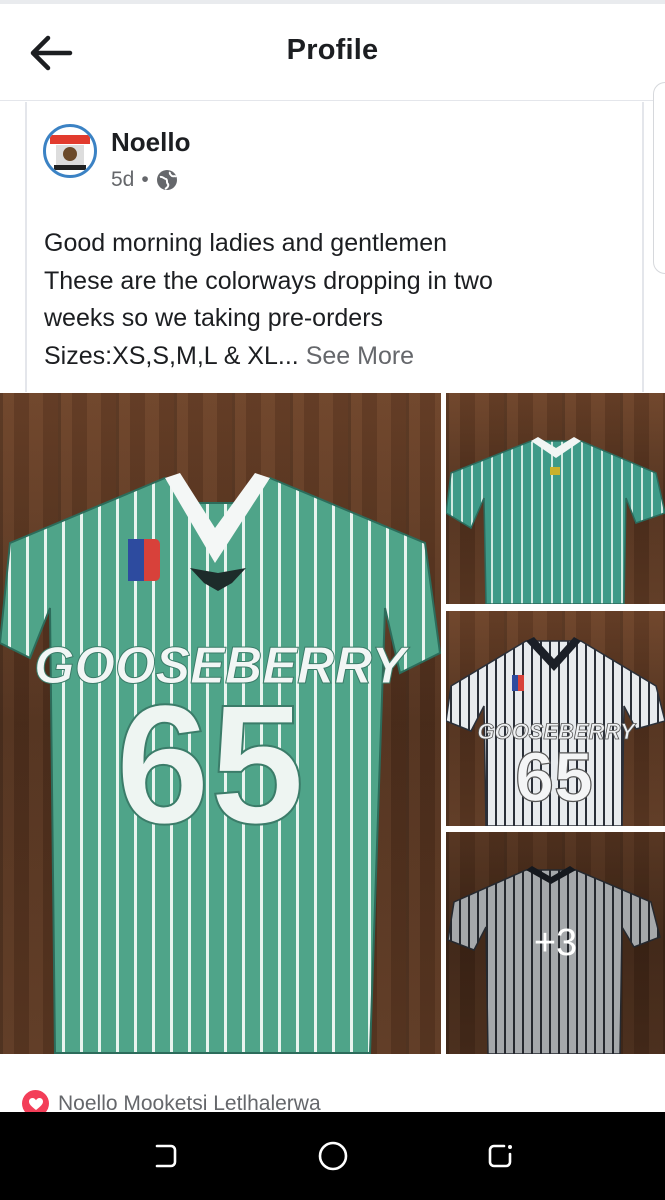 The image size is (665, 1200). I want to click on more-photos-overlay: +3, so click(555, 943).